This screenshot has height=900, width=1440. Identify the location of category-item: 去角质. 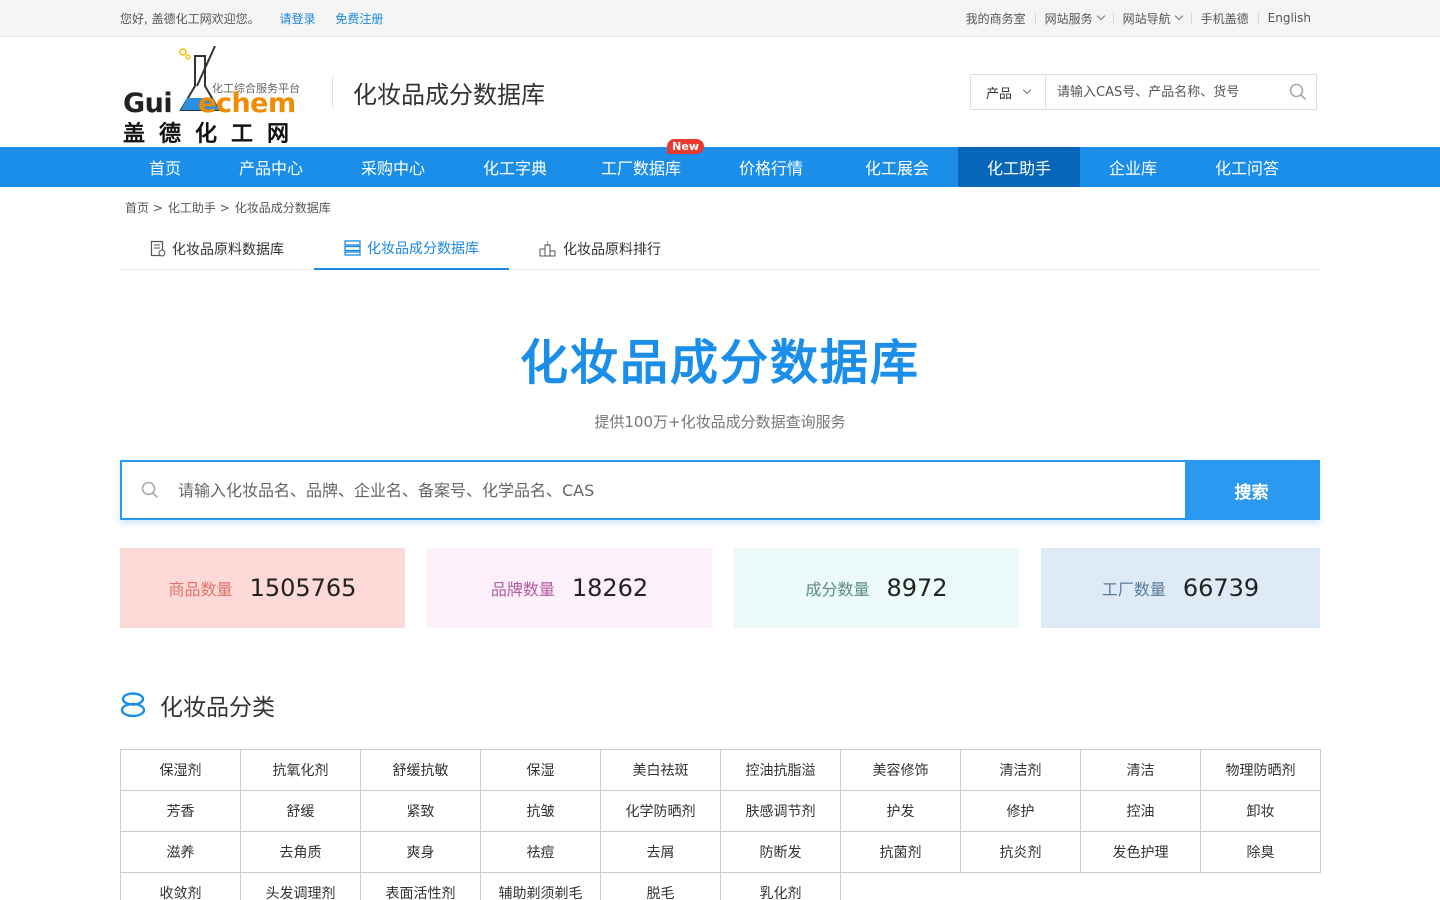
(301, 852).